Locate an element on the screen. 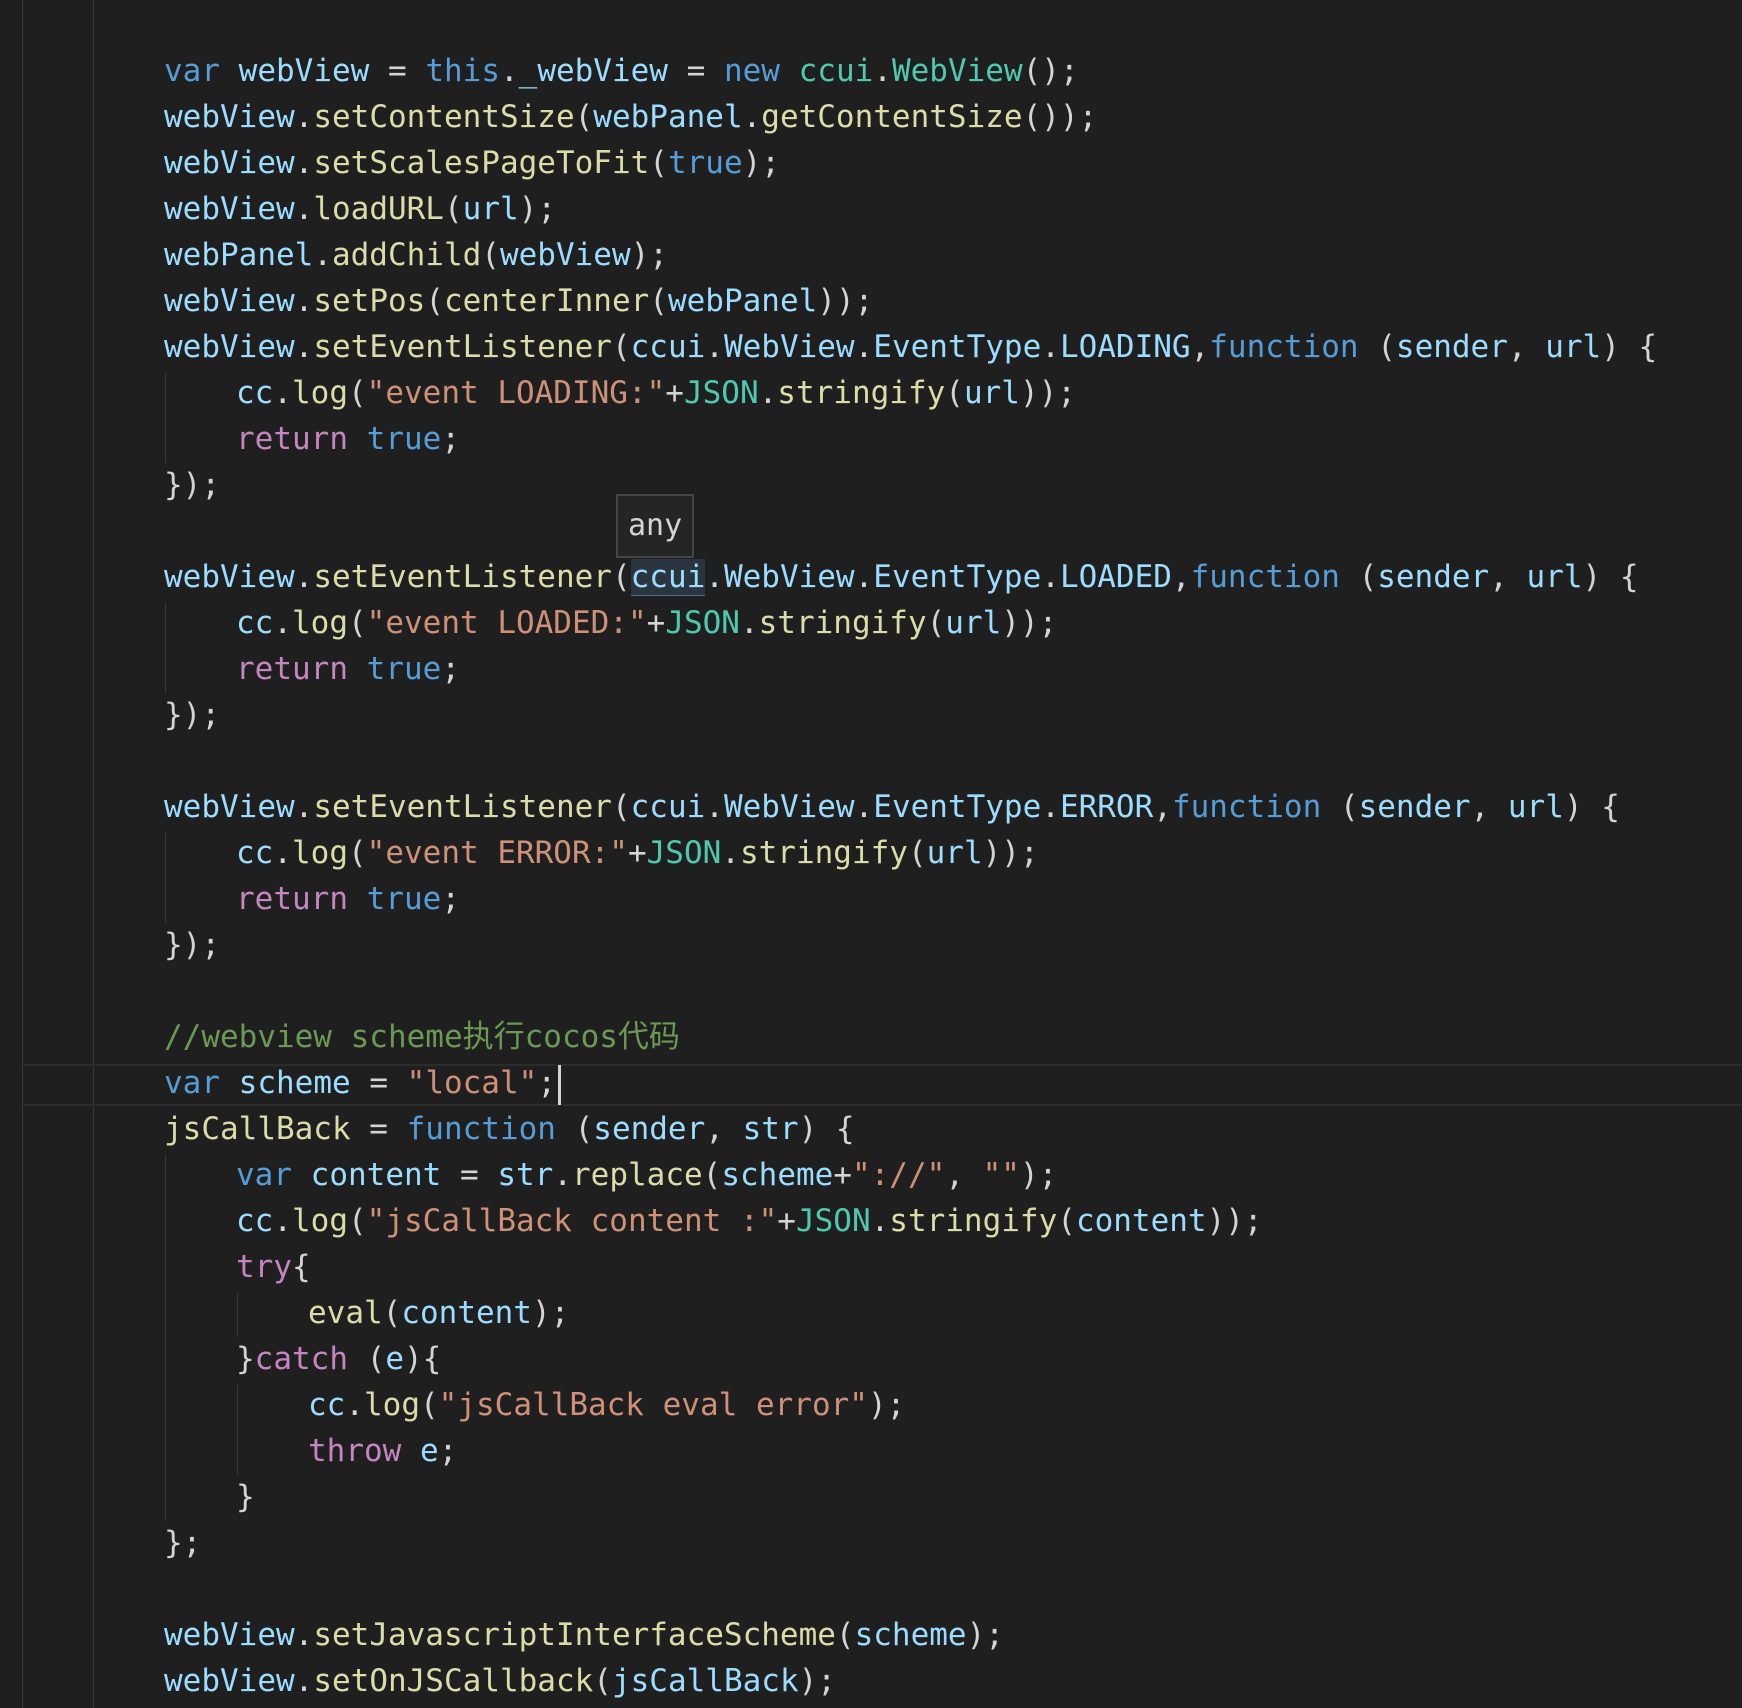 The image size is (1742, 1708). code-token: throw is located at coordinates (355, 1451).